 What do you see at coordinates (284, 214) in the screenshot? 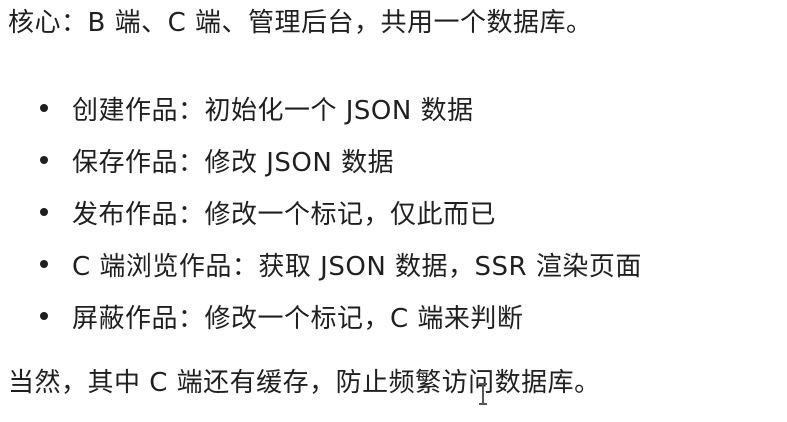
I see `list-item-text: 发布作品：修改一个标记，仅此而已` at bounding box center [284, 214].